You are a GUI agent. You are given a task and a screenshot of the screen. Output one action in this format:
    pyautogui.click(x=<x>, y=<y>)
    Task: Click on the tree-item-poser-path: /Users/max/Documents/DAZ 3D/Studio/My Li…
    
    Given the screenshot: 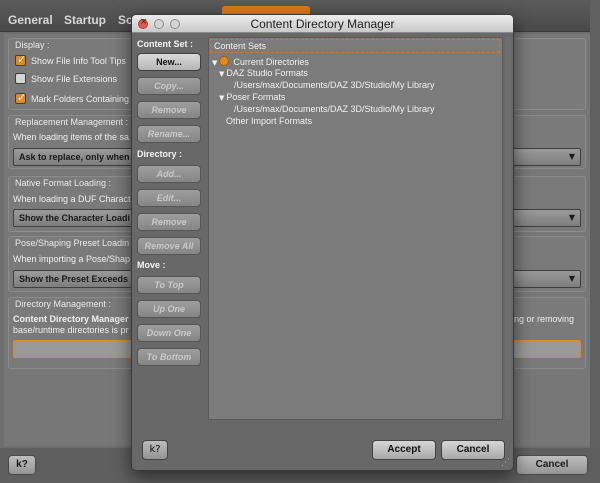 What is the action you would take?
    pyautogui.click(x=334, y=109)
    